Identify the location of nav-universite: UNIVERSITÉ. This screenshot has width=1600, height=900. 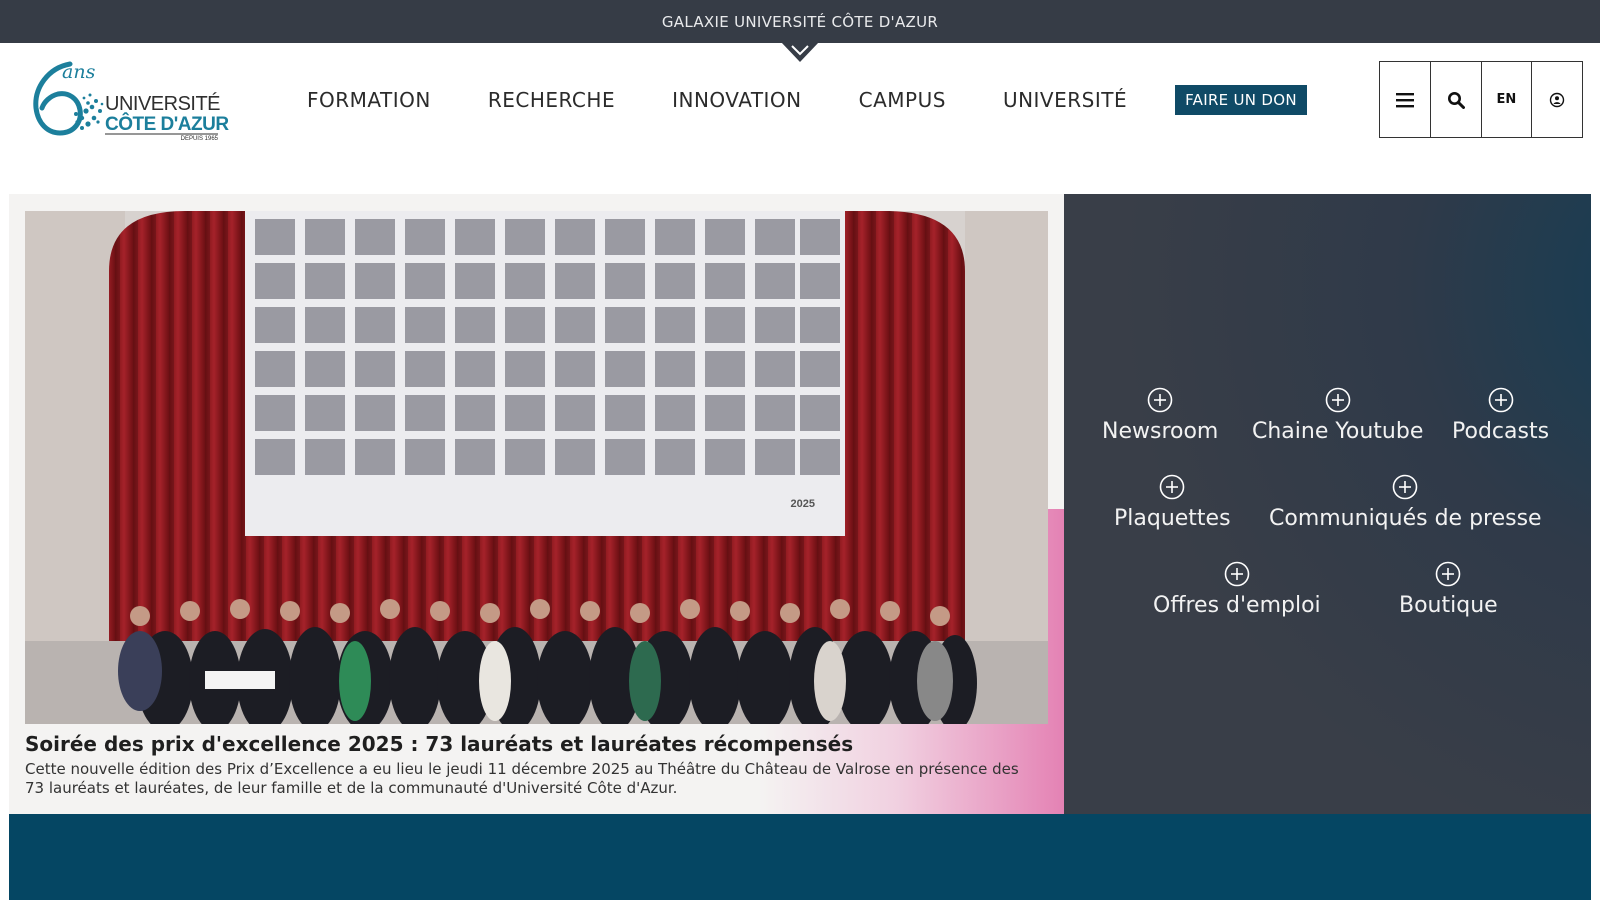
(1065, 100).